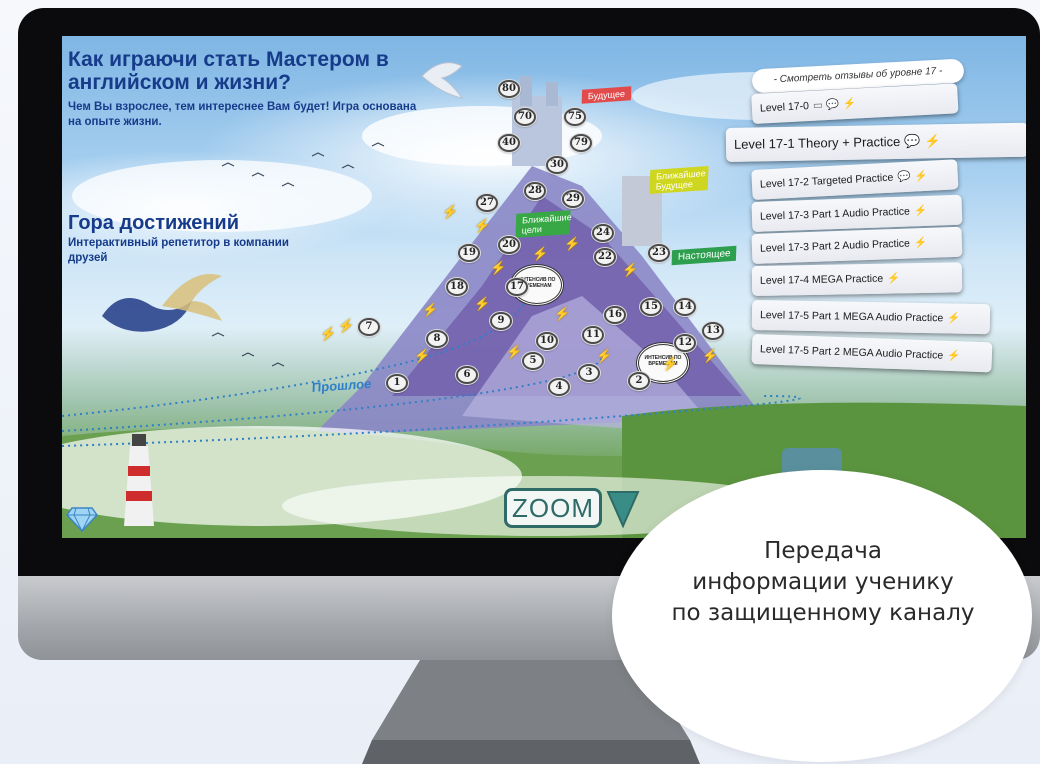  Describe the element at coordinates (517, 287) in the screenshot. I see `level-node: 17` at that location.